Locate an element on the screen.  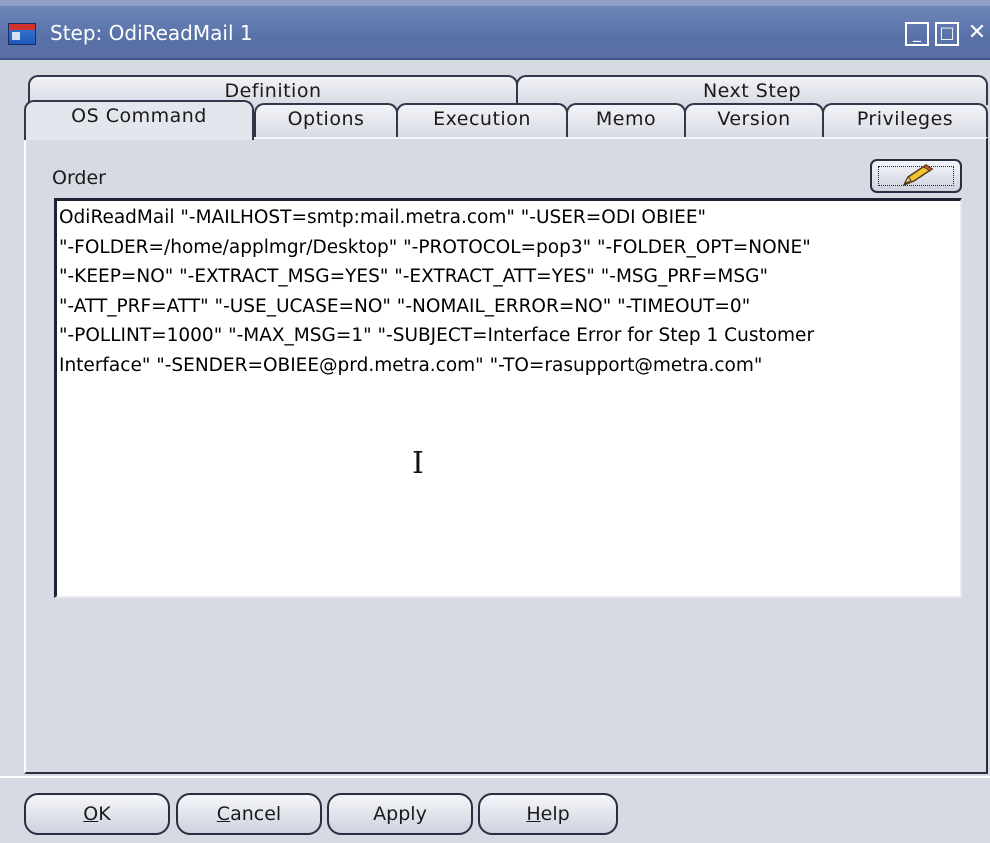
button-bar-separator is located at coordinates (495, 777).